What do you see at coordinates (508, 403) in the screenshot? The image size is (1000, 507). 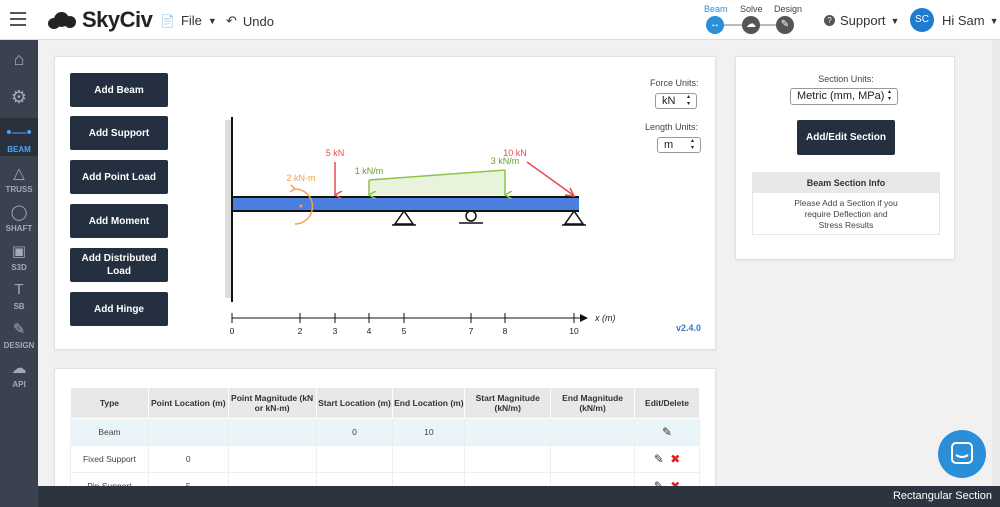 I see `col-start-magnitude: Start Magnitude (kN/m)` at bounding box center [508, 403].